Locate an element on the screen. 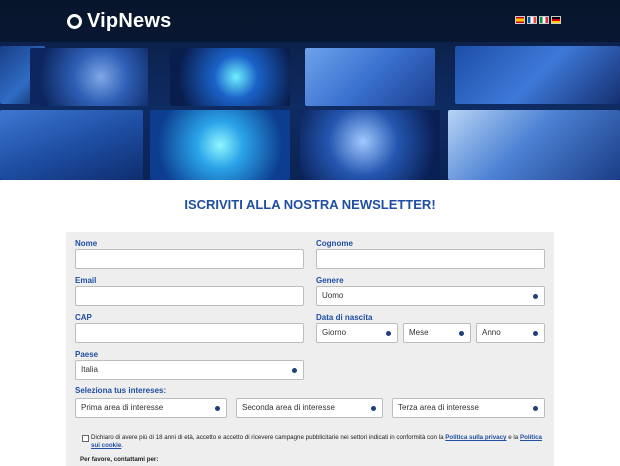 This screenshot has height=466, width=620. cognome-label: Cognome is located at coordinates (334, 243).